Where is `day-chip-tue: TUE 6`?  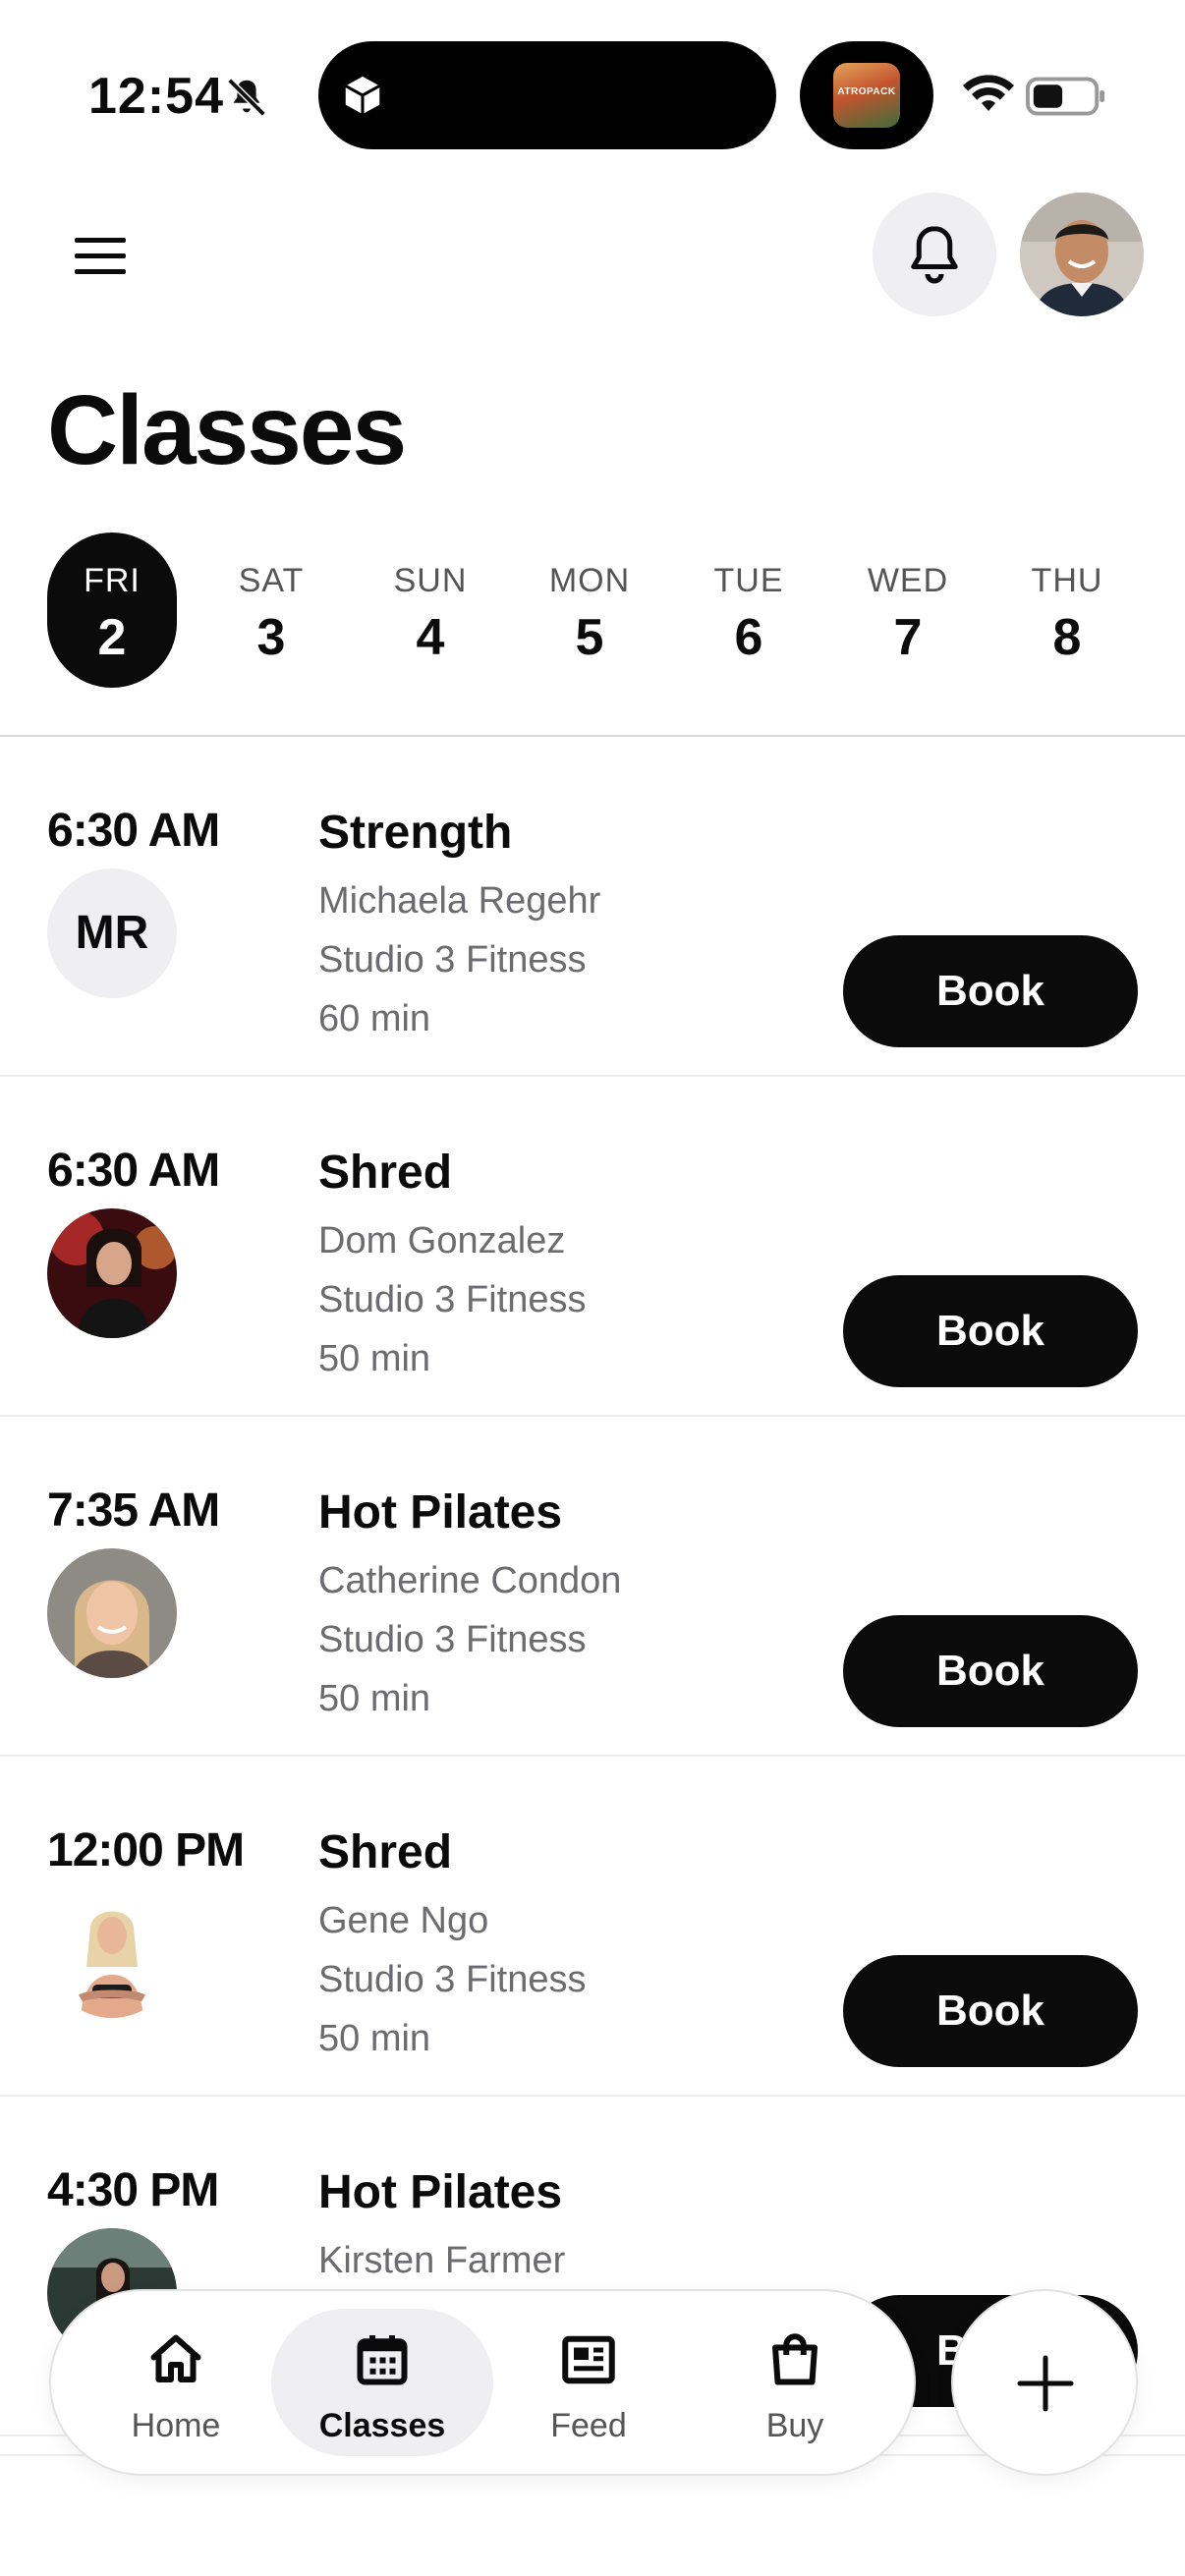
day-chip-tue: TUE 6 is located at coordinates (749, 610).